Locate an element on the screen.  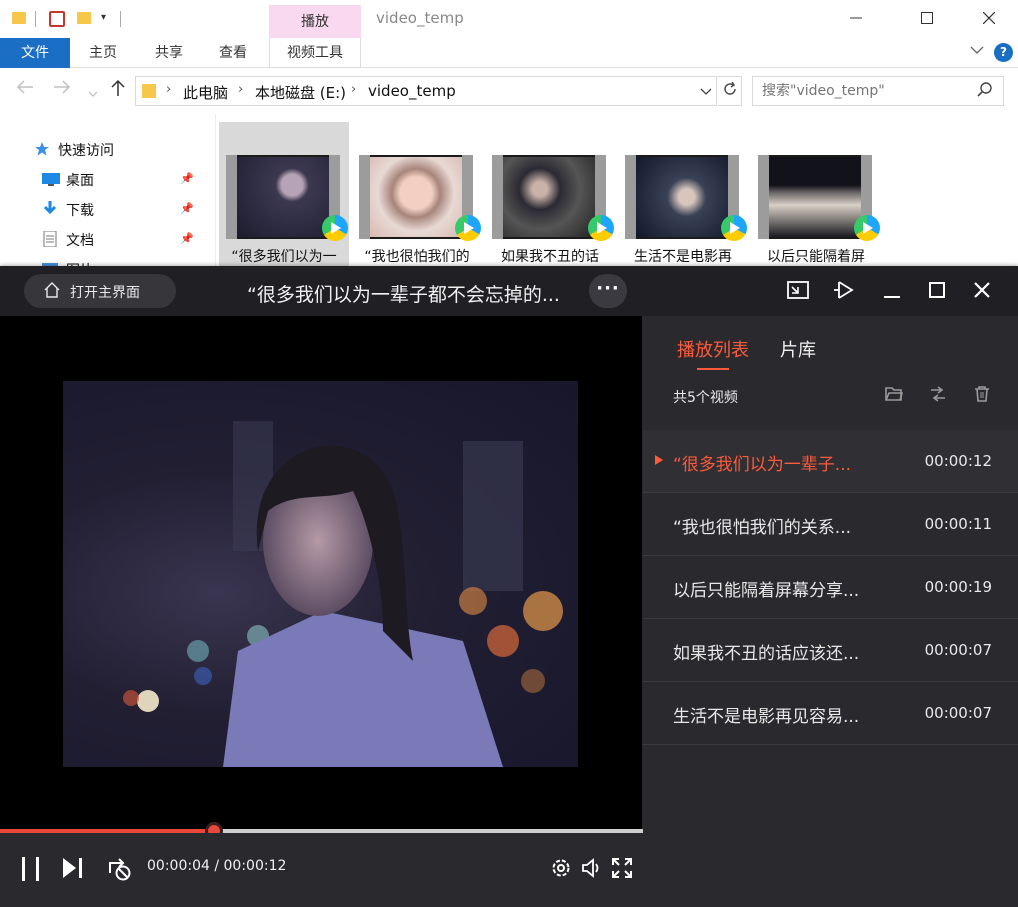
tab-playlist: 播放列表 is located at coordinates (713, 349).